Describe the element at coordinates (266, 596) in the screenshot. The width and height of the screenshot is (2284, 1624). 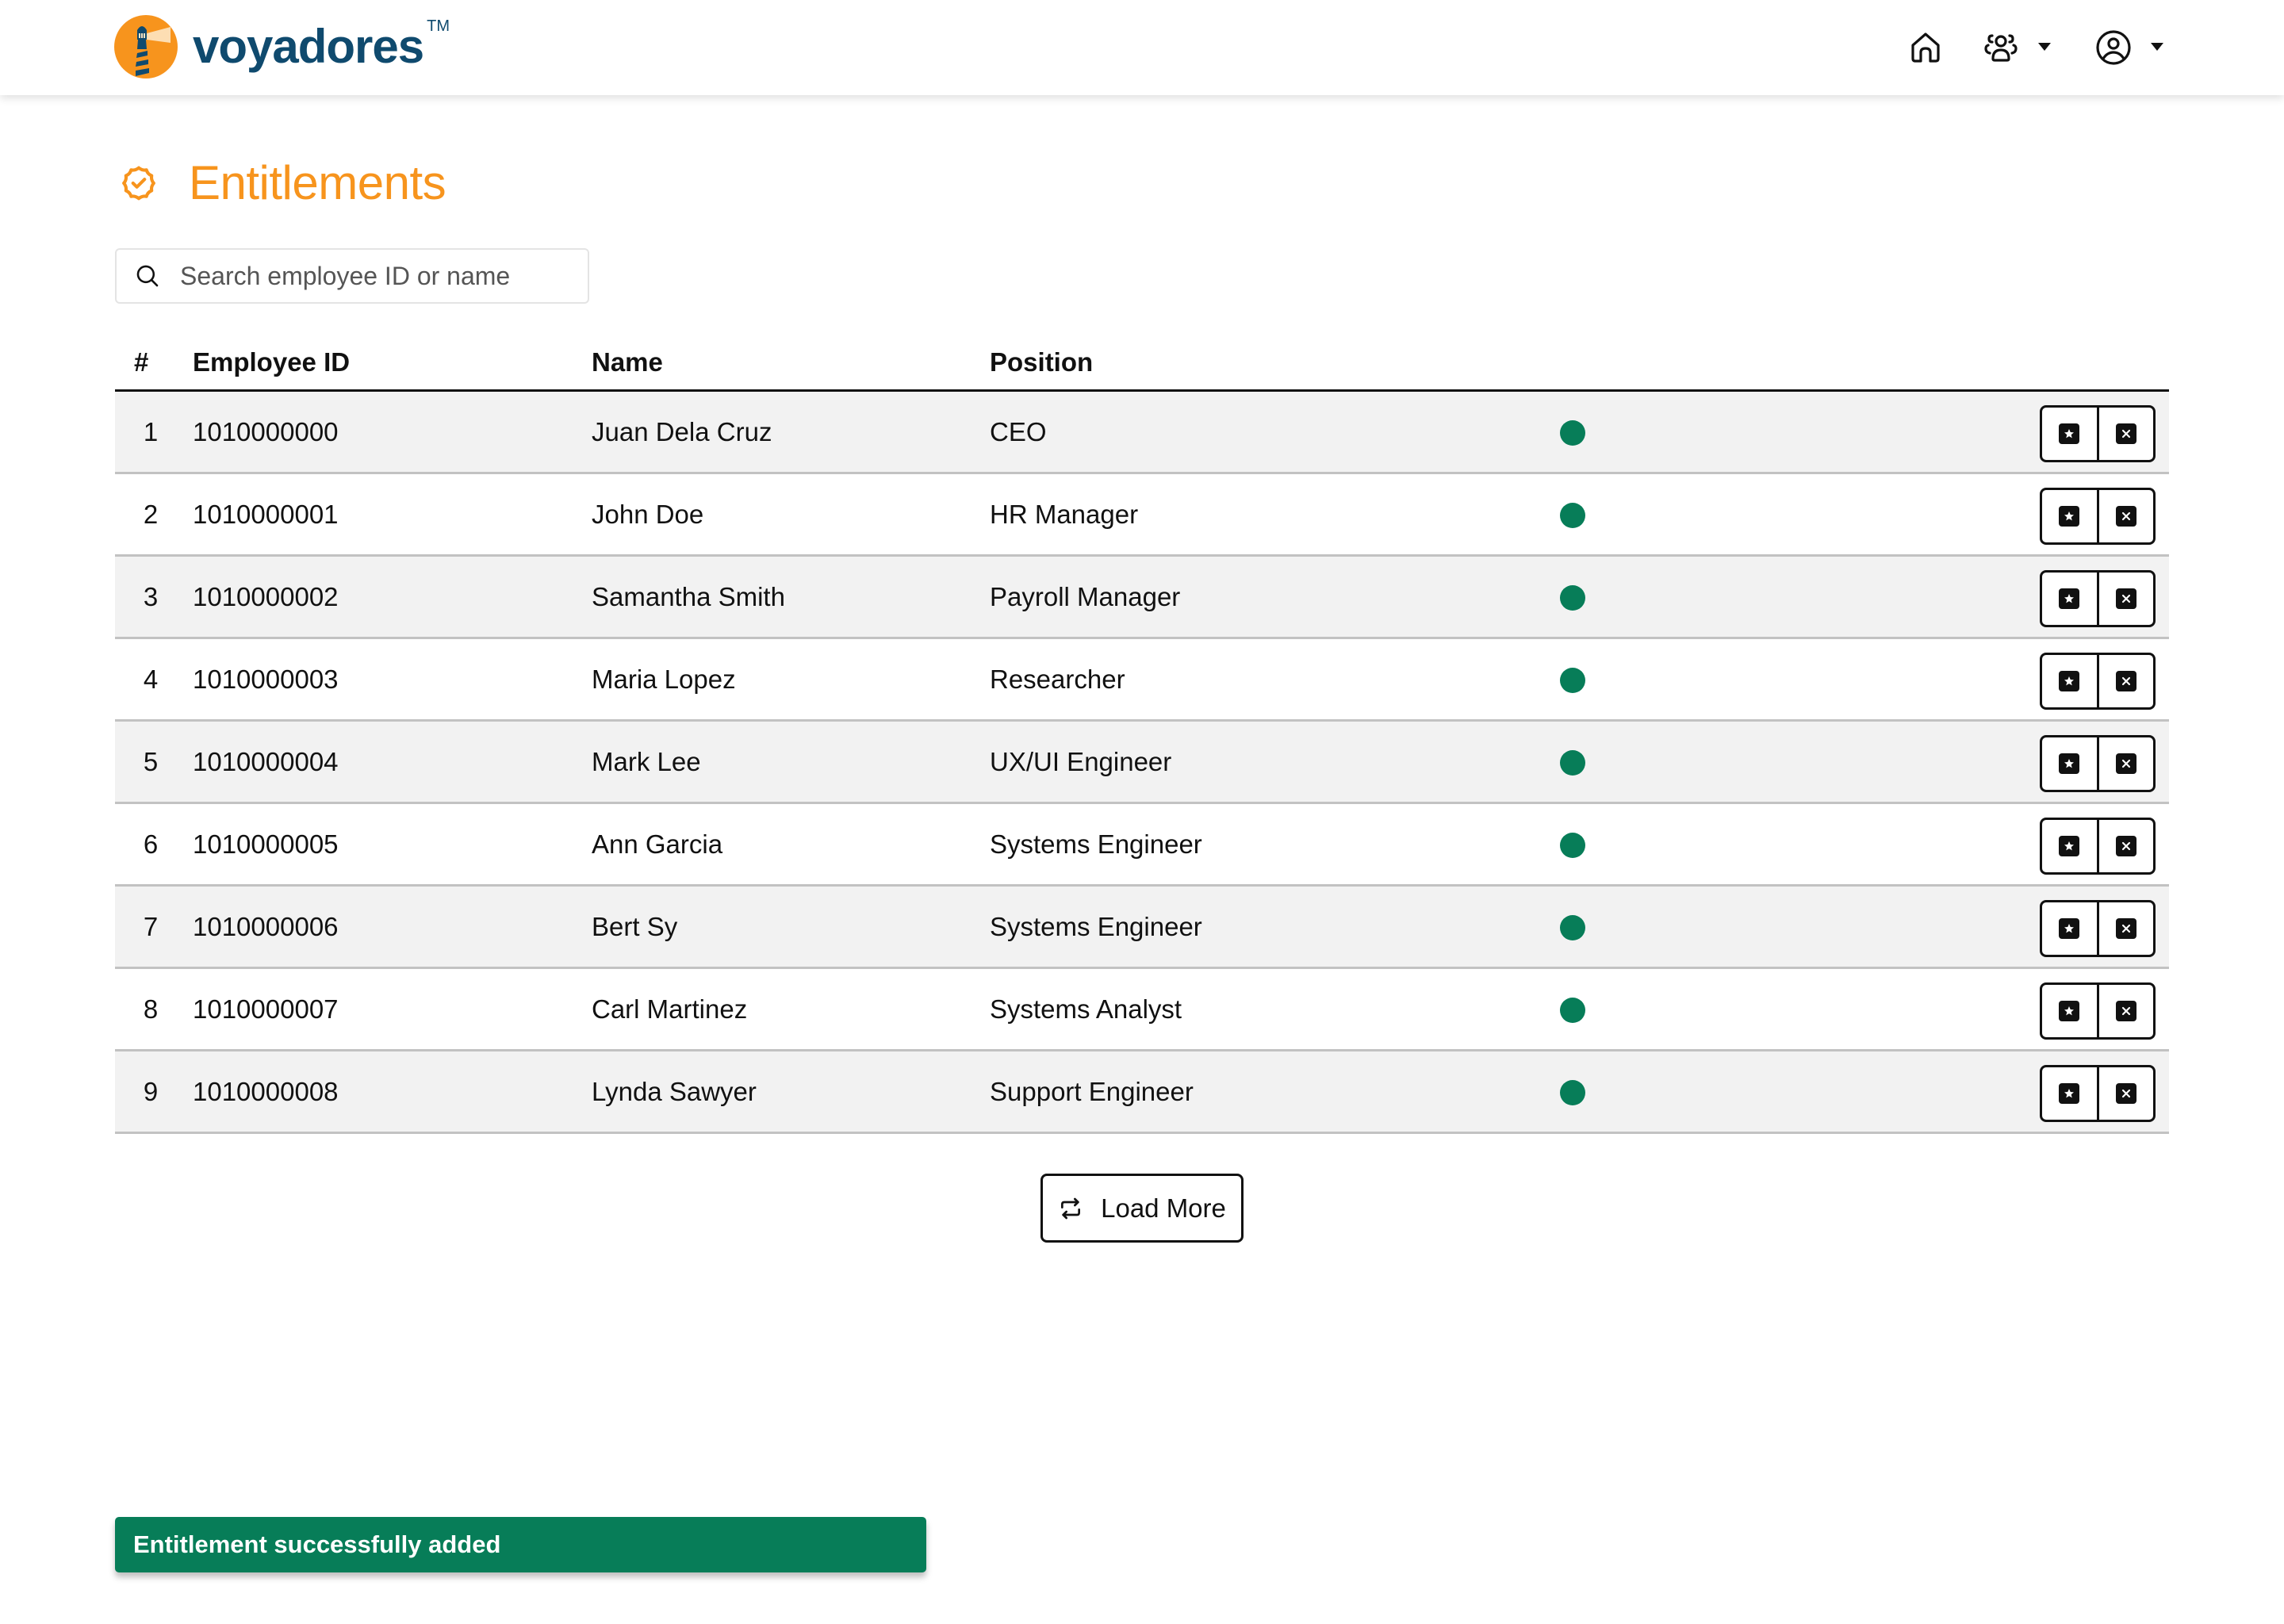
I see `employee-id: 1010000002` at that location.